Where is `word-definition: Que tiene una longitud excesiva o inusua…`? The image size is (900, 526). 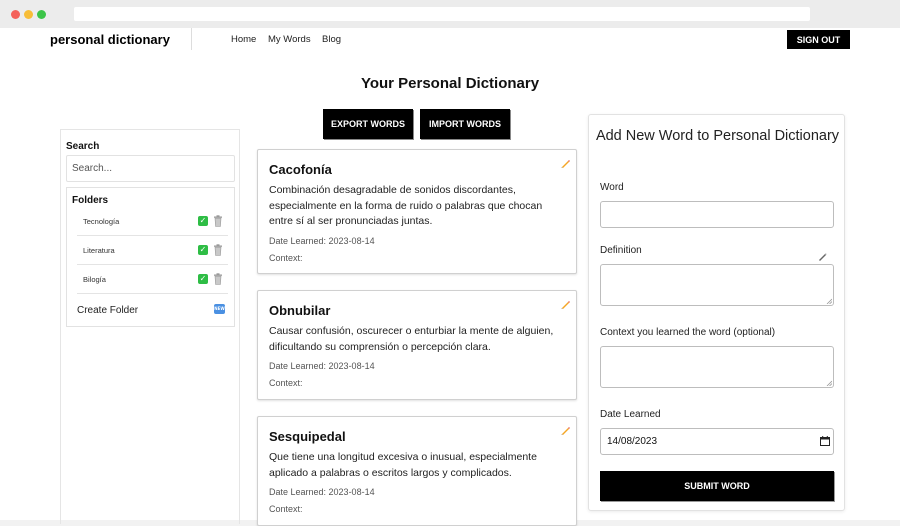
word-definition: Que tiene una longitud excesiva o inusua… is located at coordinates (403, 465).